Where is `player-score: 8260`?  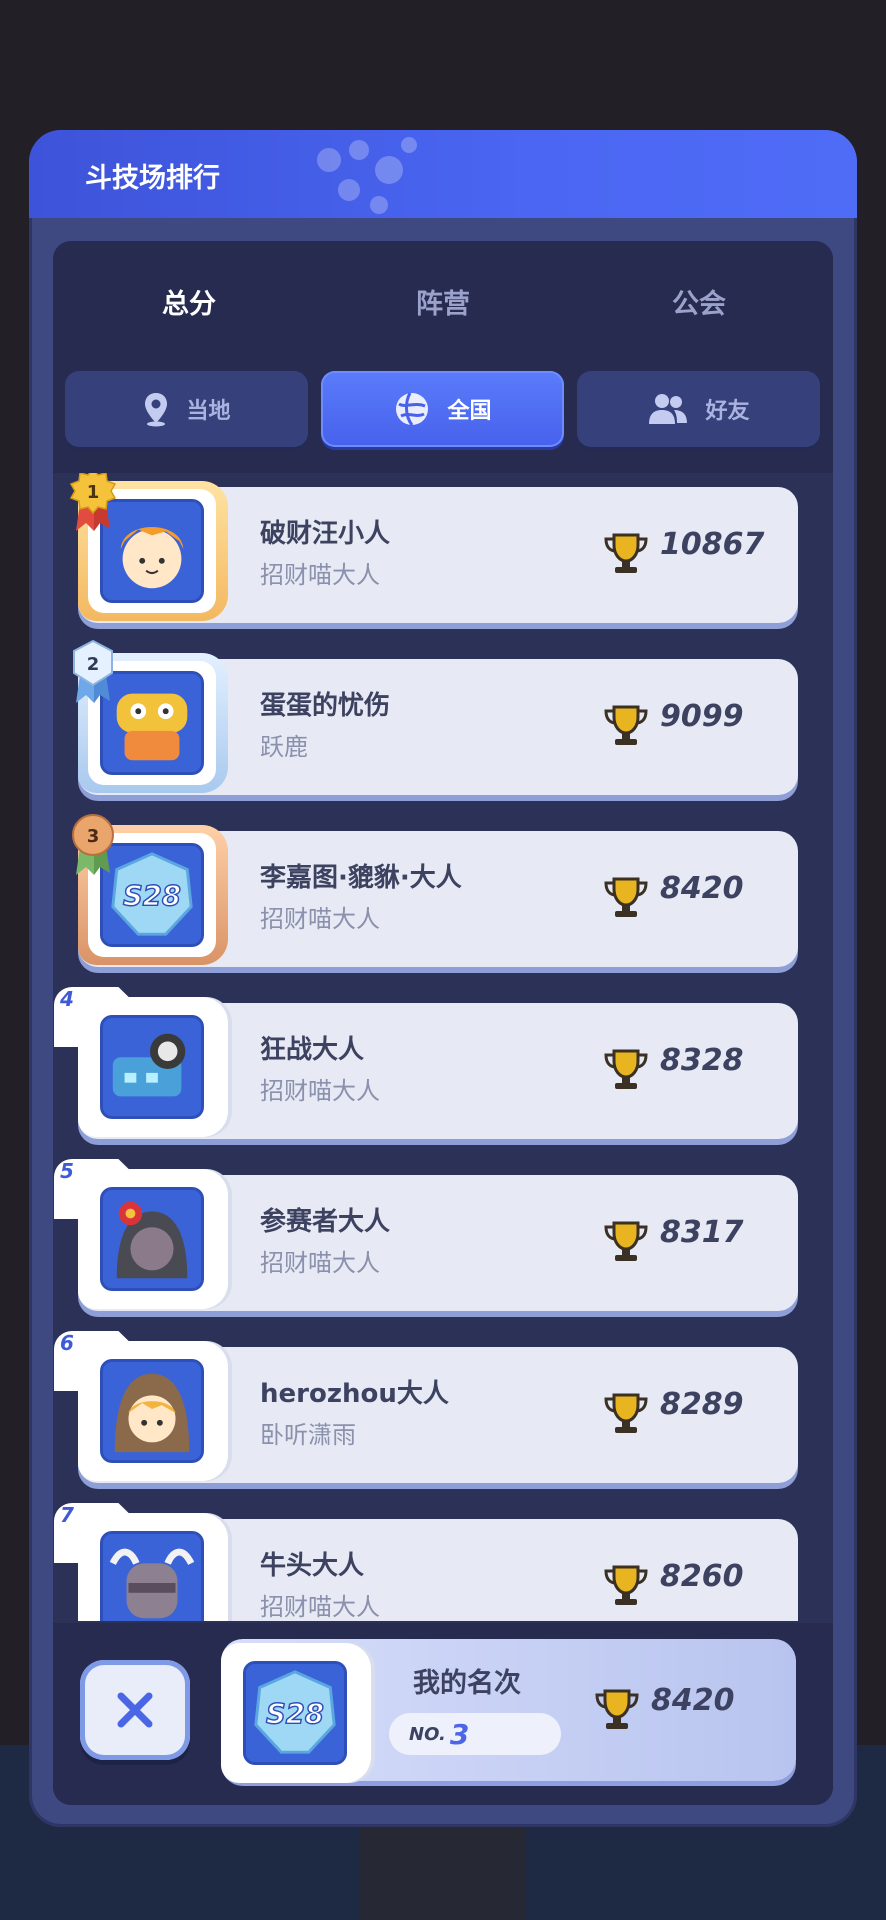 player-score: 8260 is located at coordinates (702, 1576).